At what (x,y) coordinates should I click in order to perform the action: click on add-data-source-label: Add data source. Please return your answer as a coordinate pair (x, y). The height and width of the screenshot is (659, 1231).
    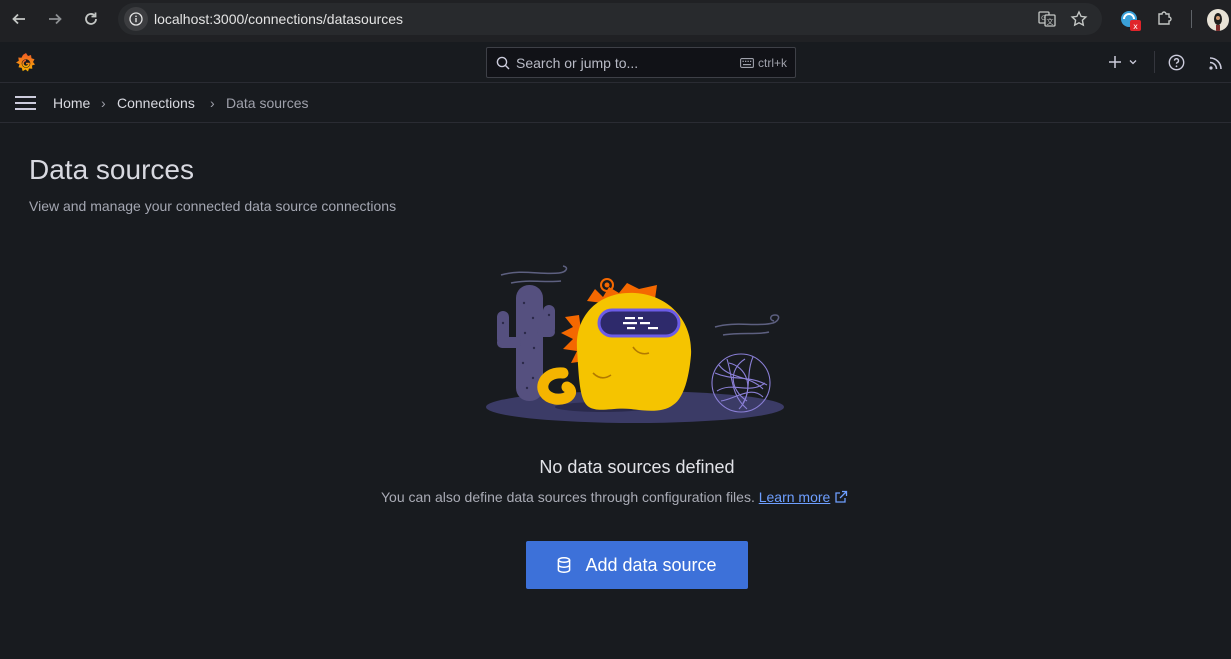
    Looking at the image, I should click on (651, 564).